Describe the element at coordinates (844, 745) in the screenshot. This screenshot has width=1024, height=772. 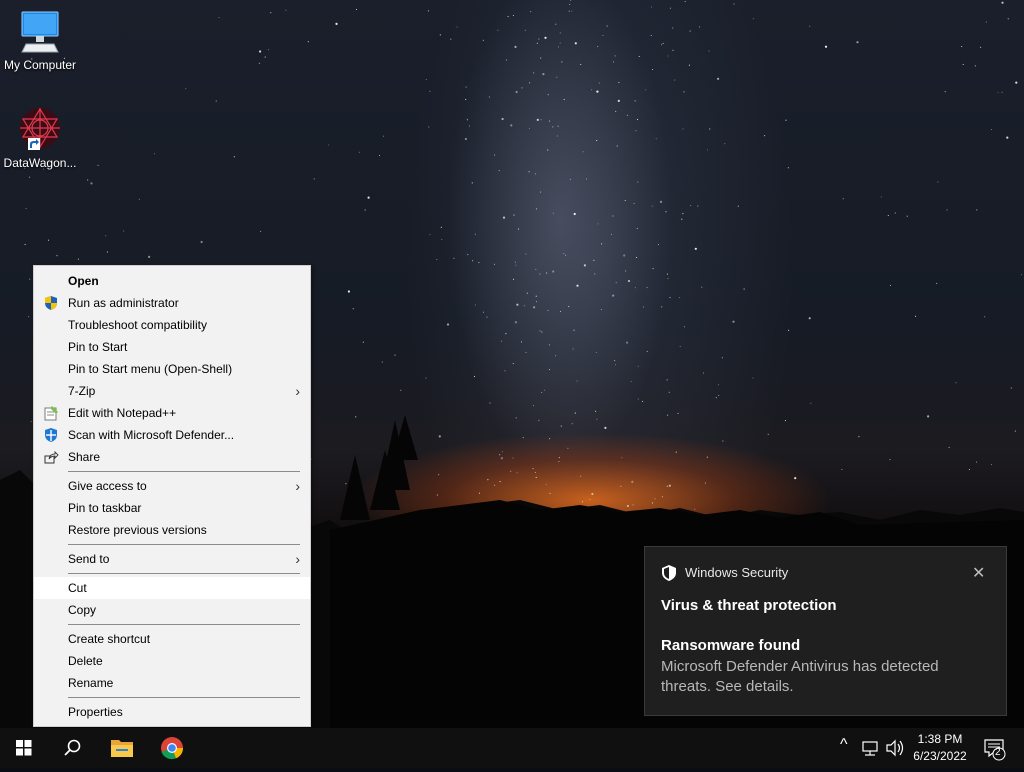
I see `tray-chevron-icon: ^` at that location.